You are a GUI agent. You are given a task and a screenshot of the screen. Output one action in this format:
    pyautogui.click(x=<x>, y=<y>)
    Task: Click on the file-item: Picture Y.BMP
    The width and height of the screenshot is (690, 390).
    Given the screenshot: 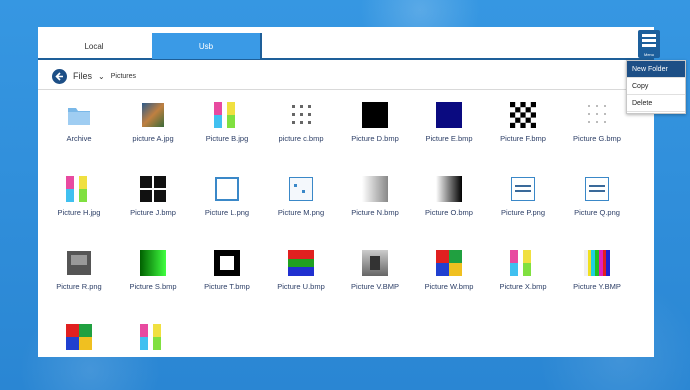 What is the action you would take?
    pyautogui.click(x=597, y=280)
    